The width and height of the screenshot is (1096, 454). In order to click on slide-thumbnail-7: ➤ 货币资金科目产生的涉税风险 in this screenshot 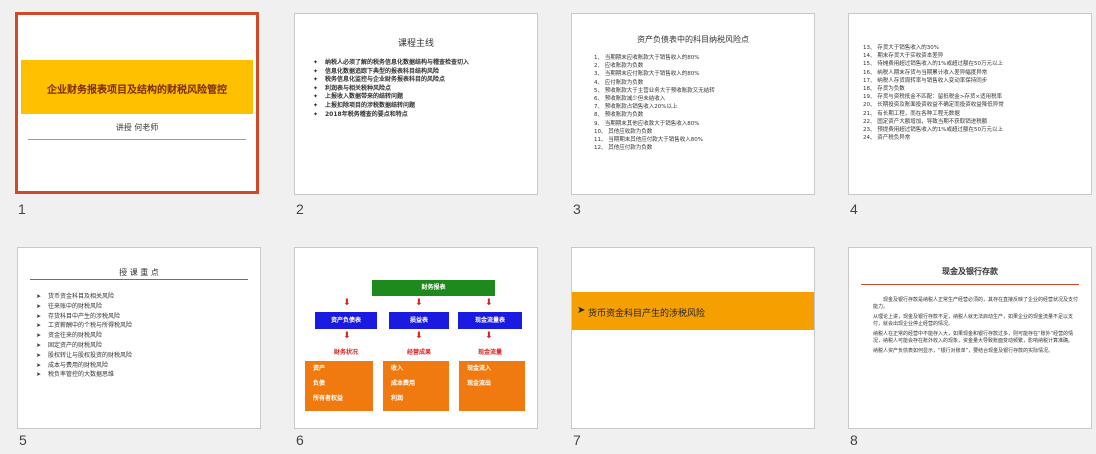, I will do `click(693, 338)`.